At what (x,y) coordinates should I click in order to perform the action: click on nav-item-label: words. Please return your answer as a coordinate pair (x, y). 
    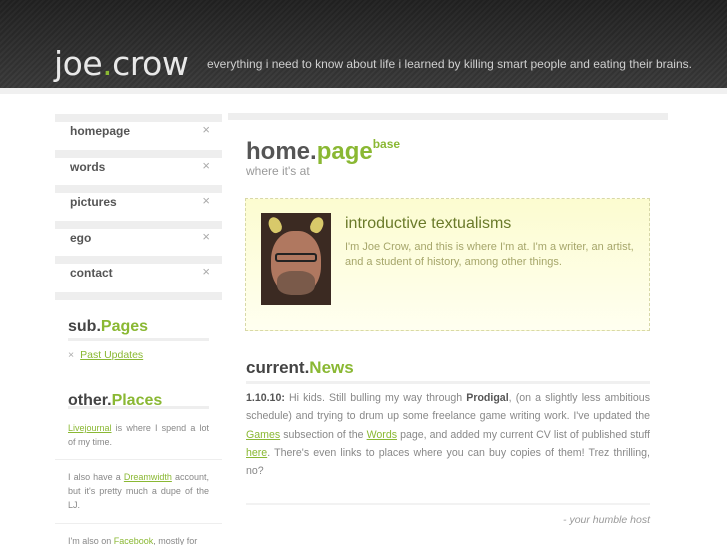
    Looking at the image, I should click on (88, 166).